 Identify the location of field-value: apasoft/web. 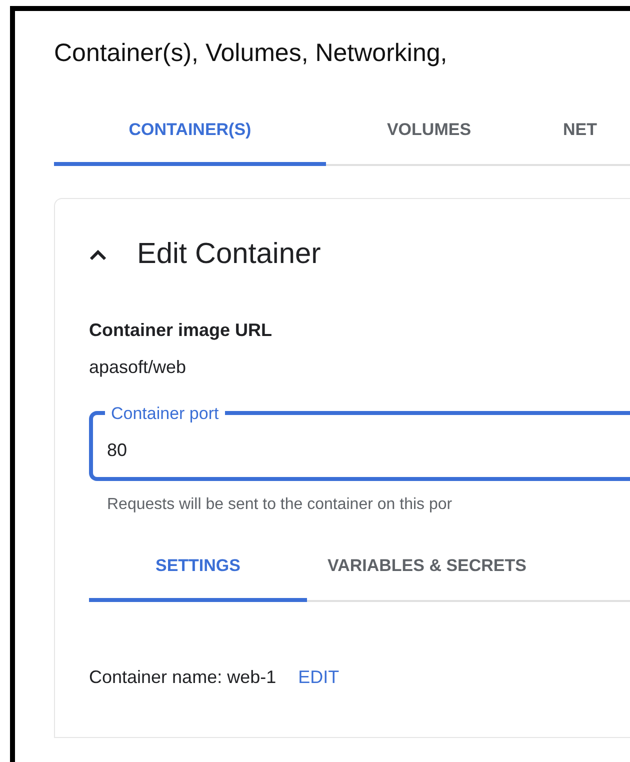
(138, 367).